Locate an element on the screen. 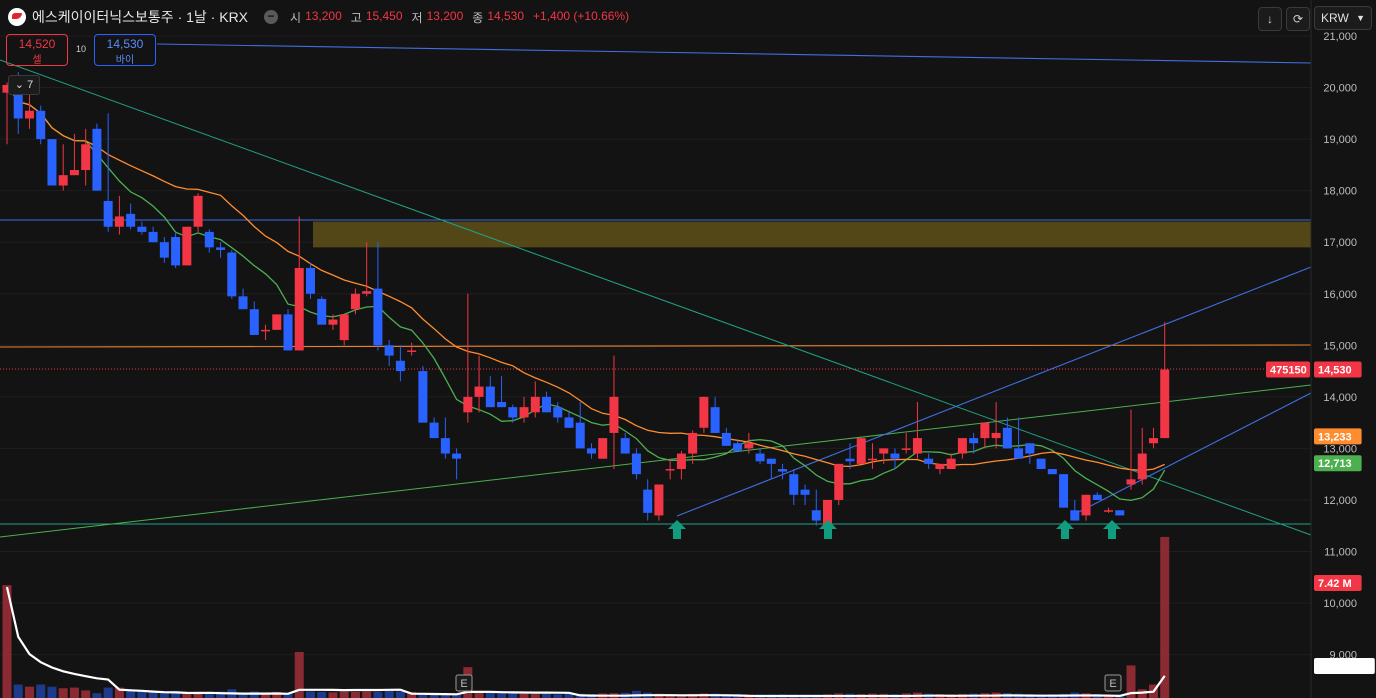  price-tick-label: 11,000 is located at coordinates (1340, 553).